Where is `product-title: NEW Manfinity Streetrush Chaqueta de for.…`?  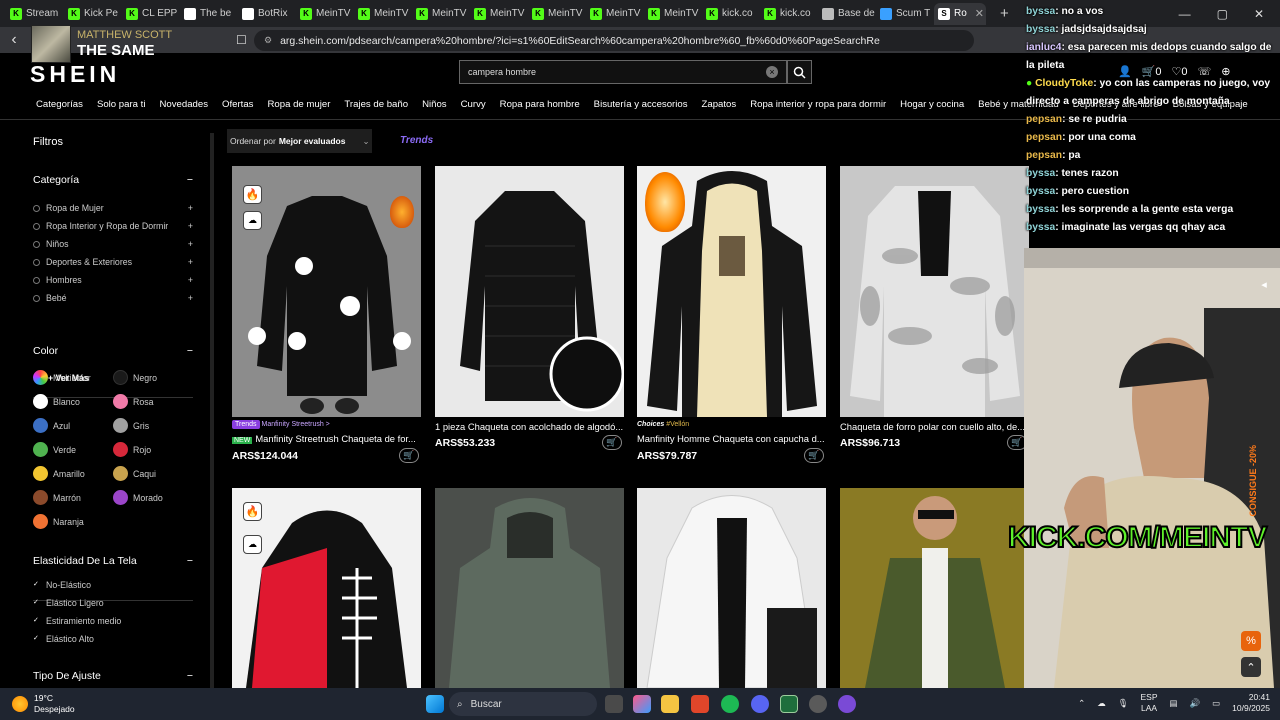
product-title: NEW Manfinity Streetrush Chaqueta de for.… is located at coordinates (326, 438).